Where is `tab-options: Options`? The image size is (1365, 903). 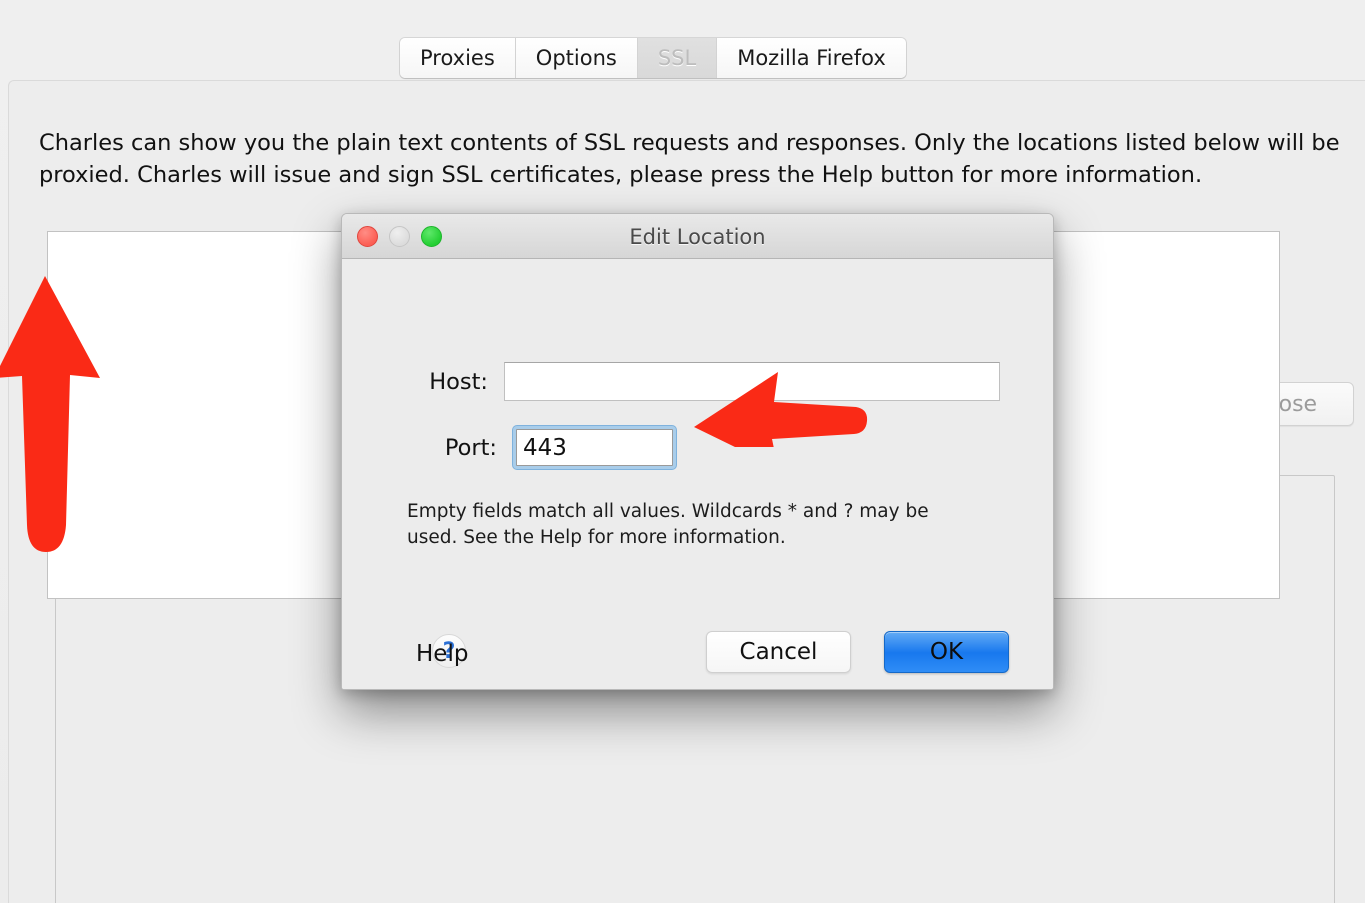 tab-options: Options is located at coordinates (576, 58).